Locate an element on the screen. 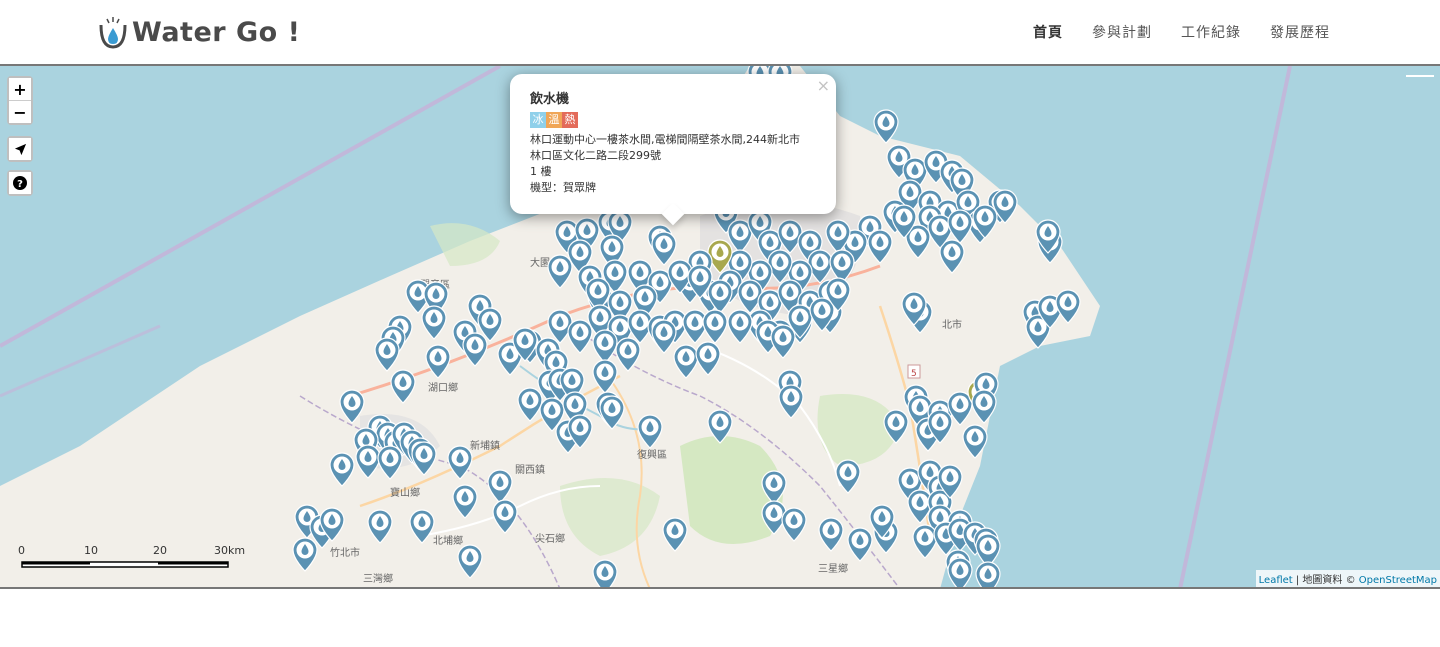 The height and width of the screenshot is (647, 1440). logo: Water Go ! is located at coordinates (199, 32).